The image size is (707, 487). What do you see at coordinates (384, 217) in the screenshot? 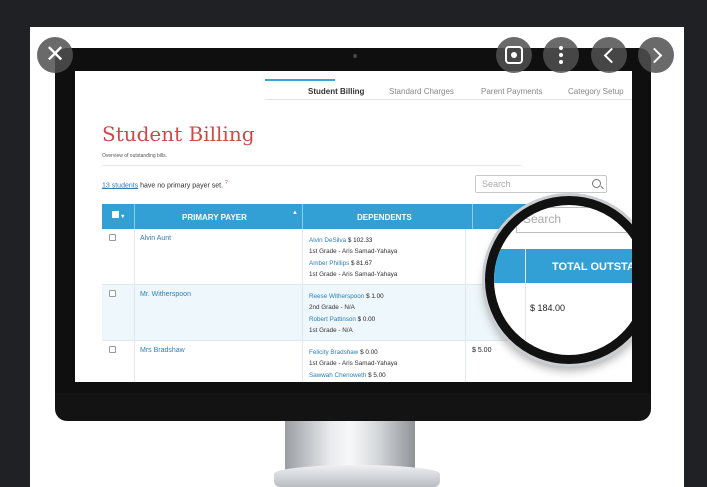
I see `header-dependents: DEPENDENTS` at bounding box center [384, 217].